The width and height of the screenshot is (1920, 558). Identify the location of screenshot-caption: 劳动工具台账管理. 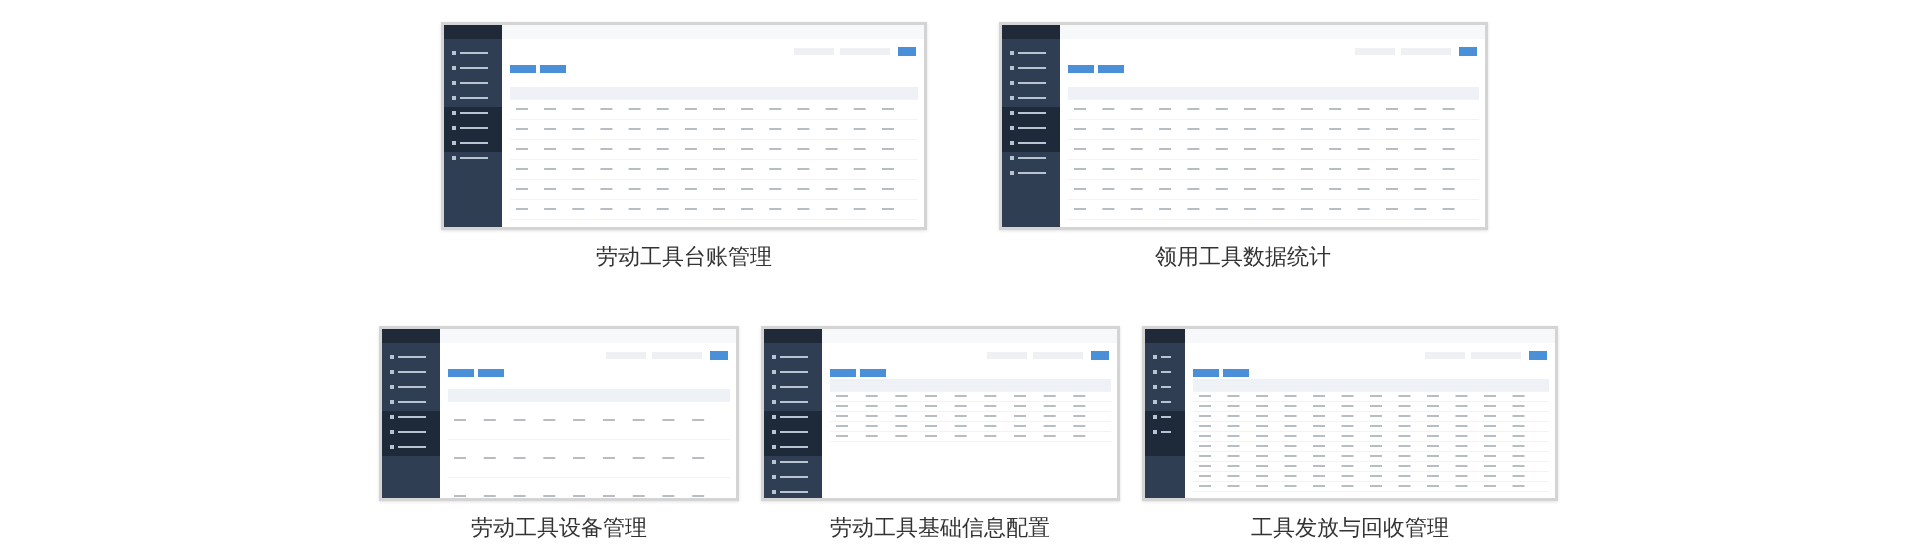
(683, 257).